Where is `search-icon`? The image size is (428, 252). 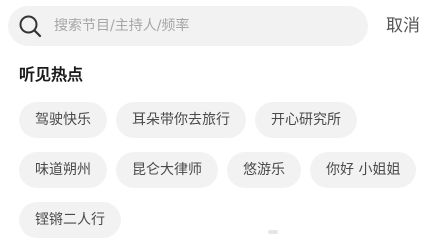
search-icon is located at coordinates (30, 26).